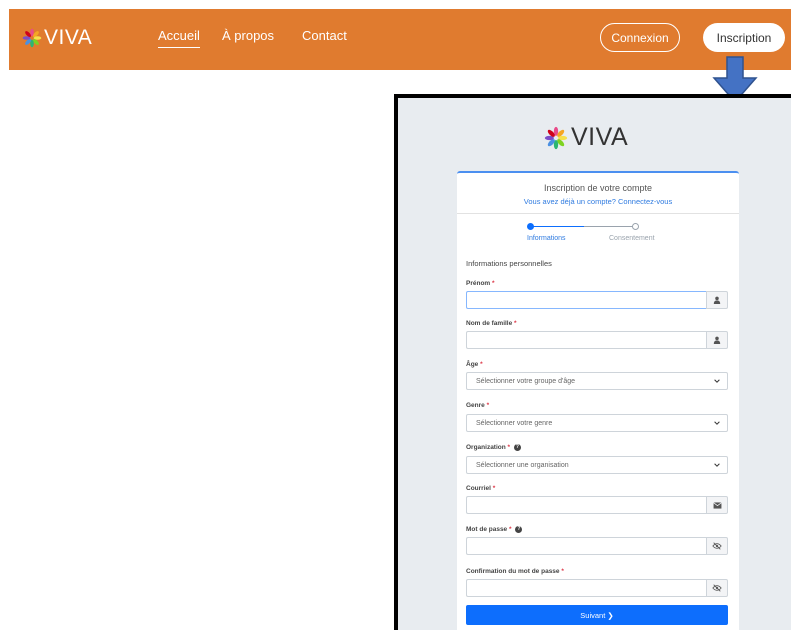  I want to click on step-dot-active, so click(530, 226).